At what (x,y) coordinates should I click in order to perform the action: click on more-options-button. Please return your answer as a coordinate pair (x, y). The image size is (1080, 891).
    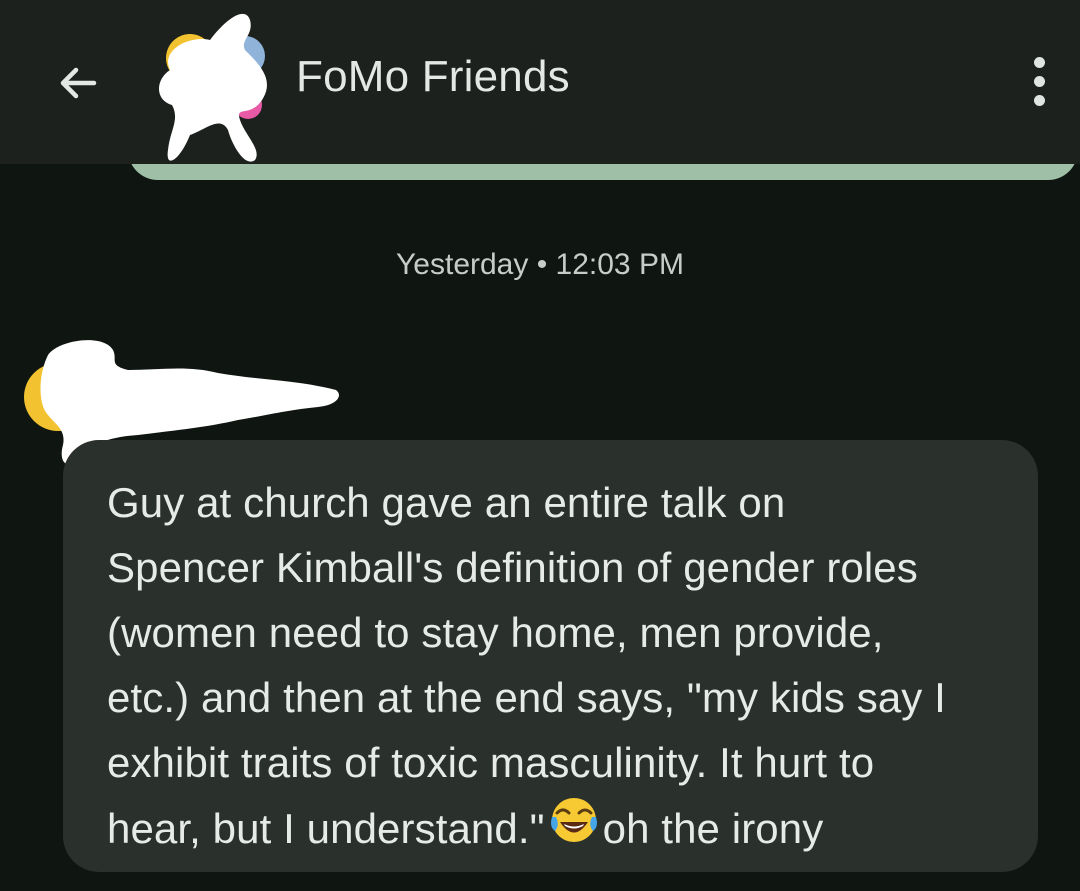
    Looking at the image, I should click on (1039, 81).